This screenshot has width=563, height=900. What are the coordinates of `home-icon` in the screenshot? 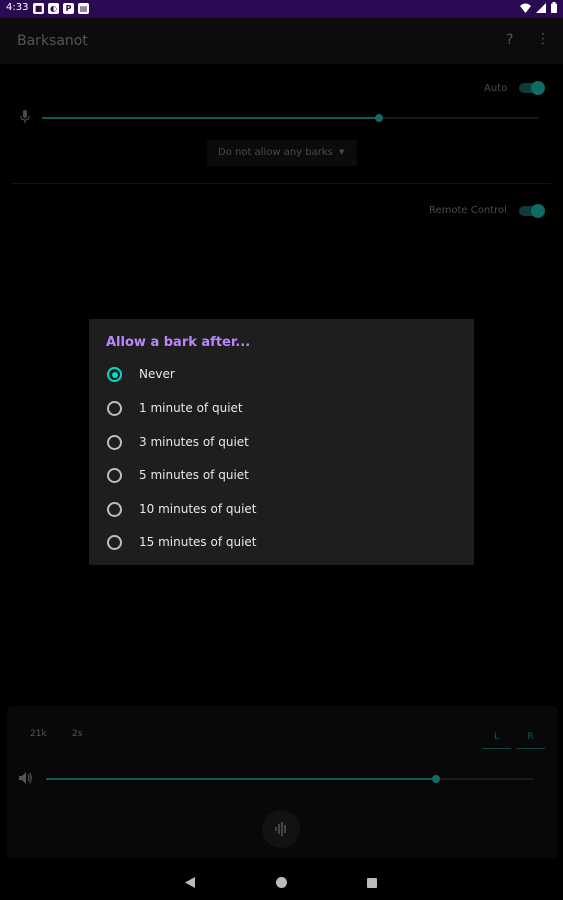 It's located at (281, 882).